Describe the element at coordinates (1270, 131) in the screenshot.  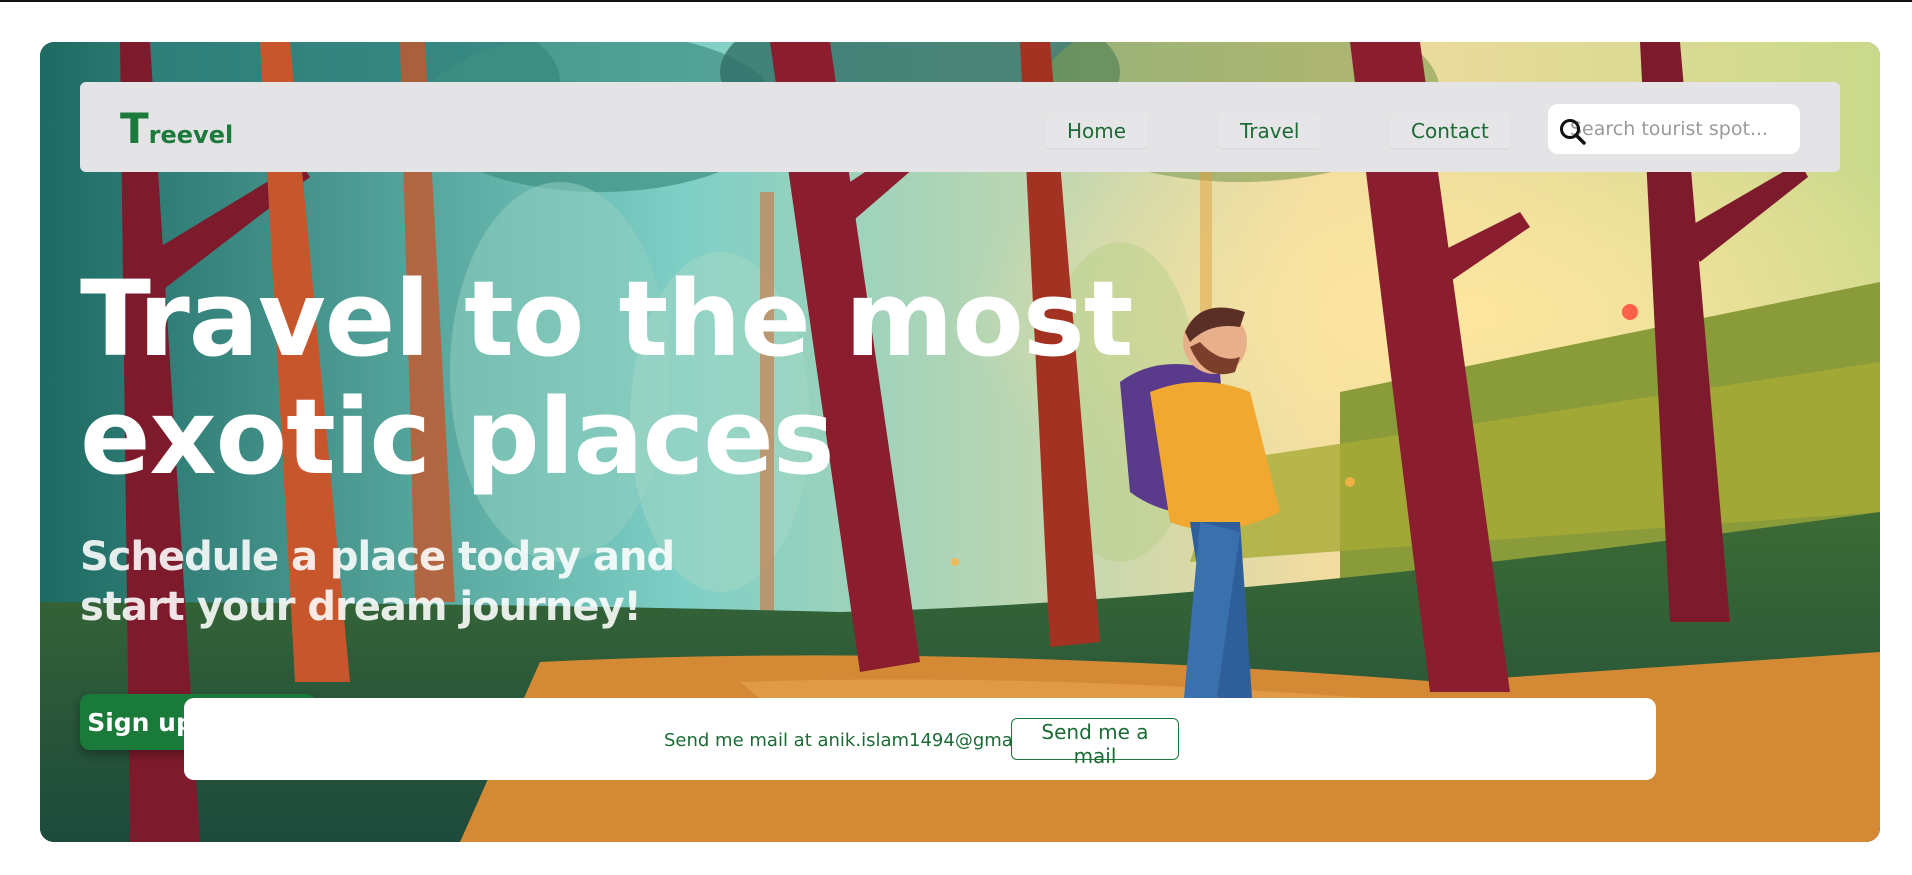
I see `nav-travel: Travel` at that location.